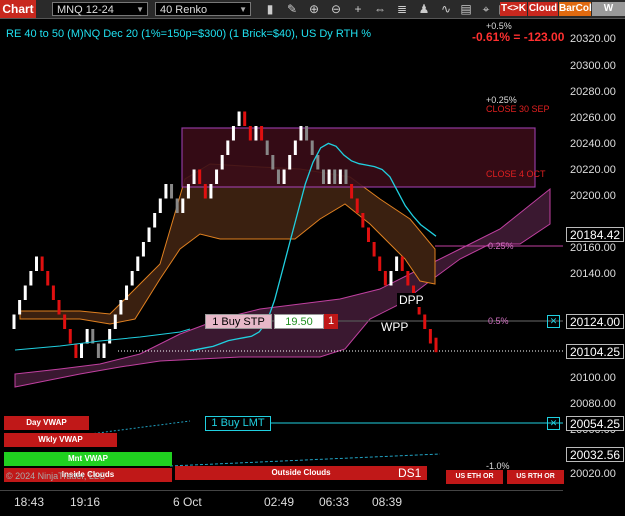 The height and width of the screenshot is (516, 625). What do you see at coordinates (575, 9) in the screenshot?
I see `barcol-button: BarCol` at bounding box center [575, 9].